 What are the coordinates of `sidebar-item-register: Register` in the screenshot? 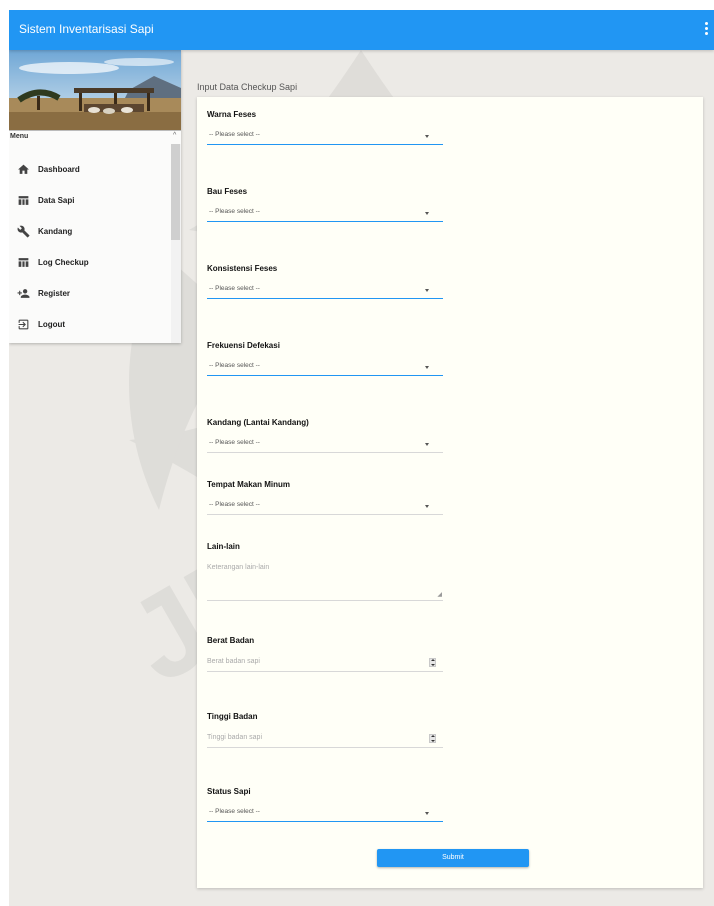 It's located at (89, 294).